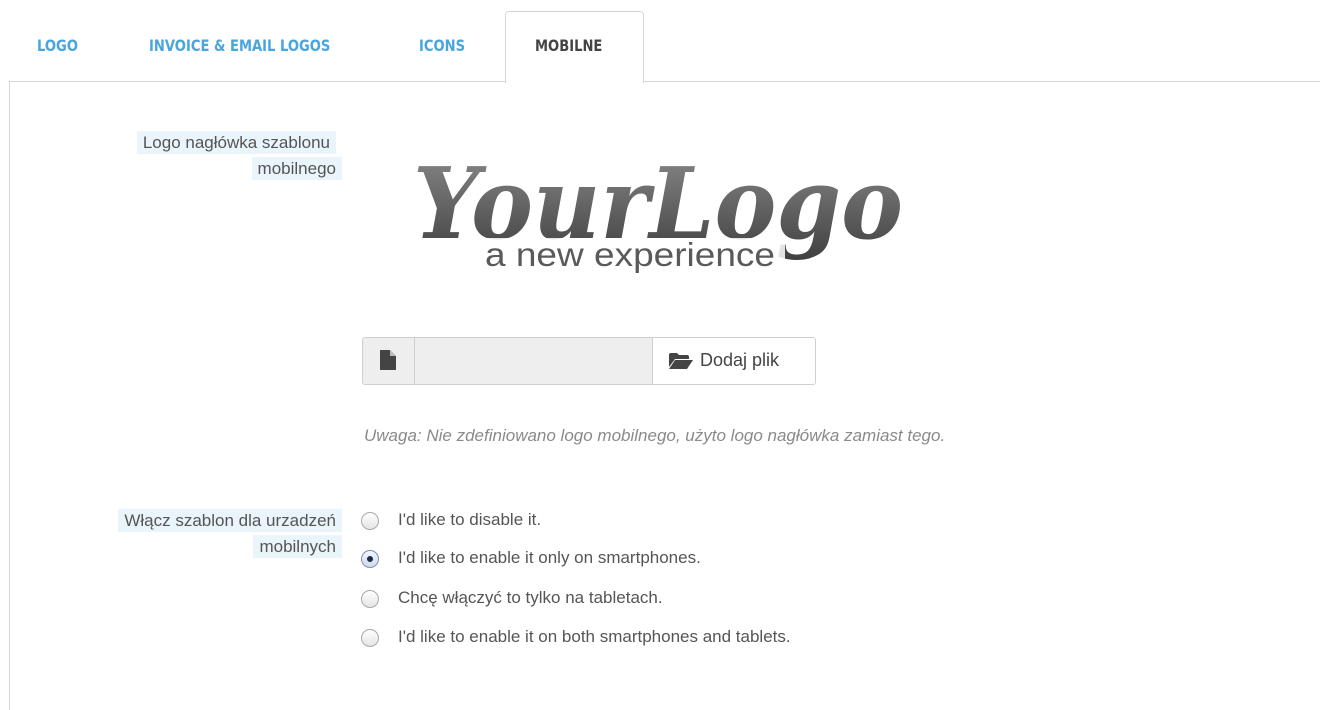 Image resolution: width=1320 pixels, height=710 pixels. I want to click on file-upload-group: Dodaj plik, so click(589, 361).